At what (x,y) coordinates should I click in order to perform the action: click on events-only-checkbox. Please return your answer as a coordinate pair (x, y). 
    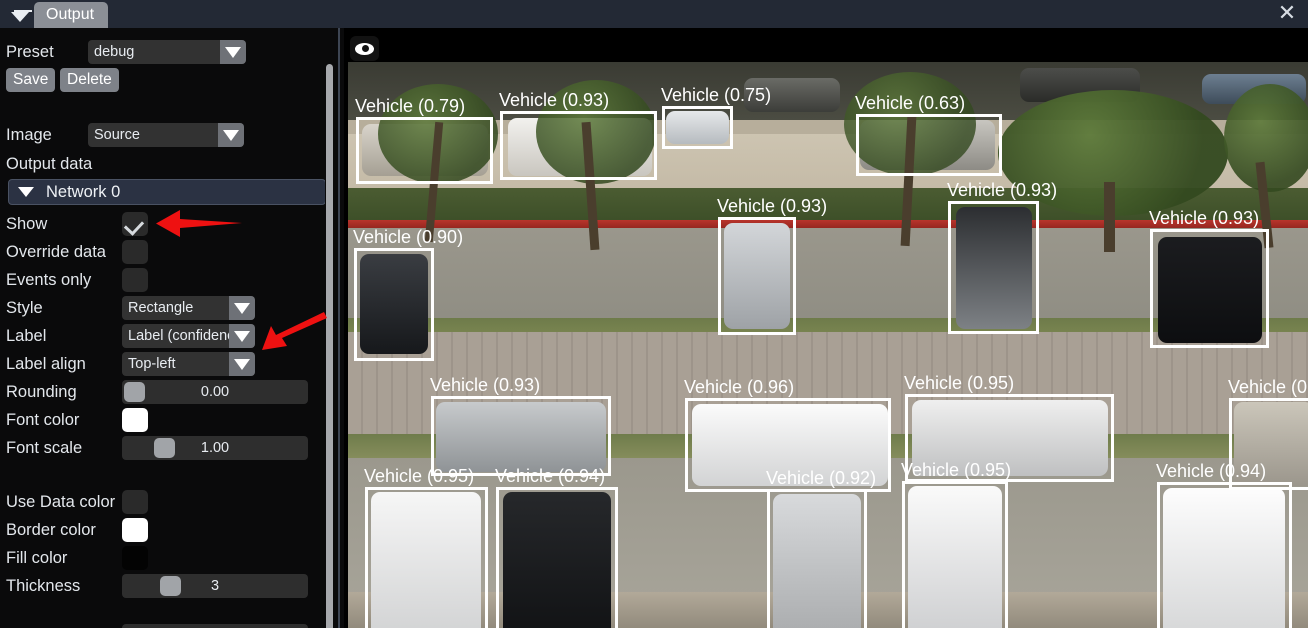
    Looking at the image, I should click on (135, 280).